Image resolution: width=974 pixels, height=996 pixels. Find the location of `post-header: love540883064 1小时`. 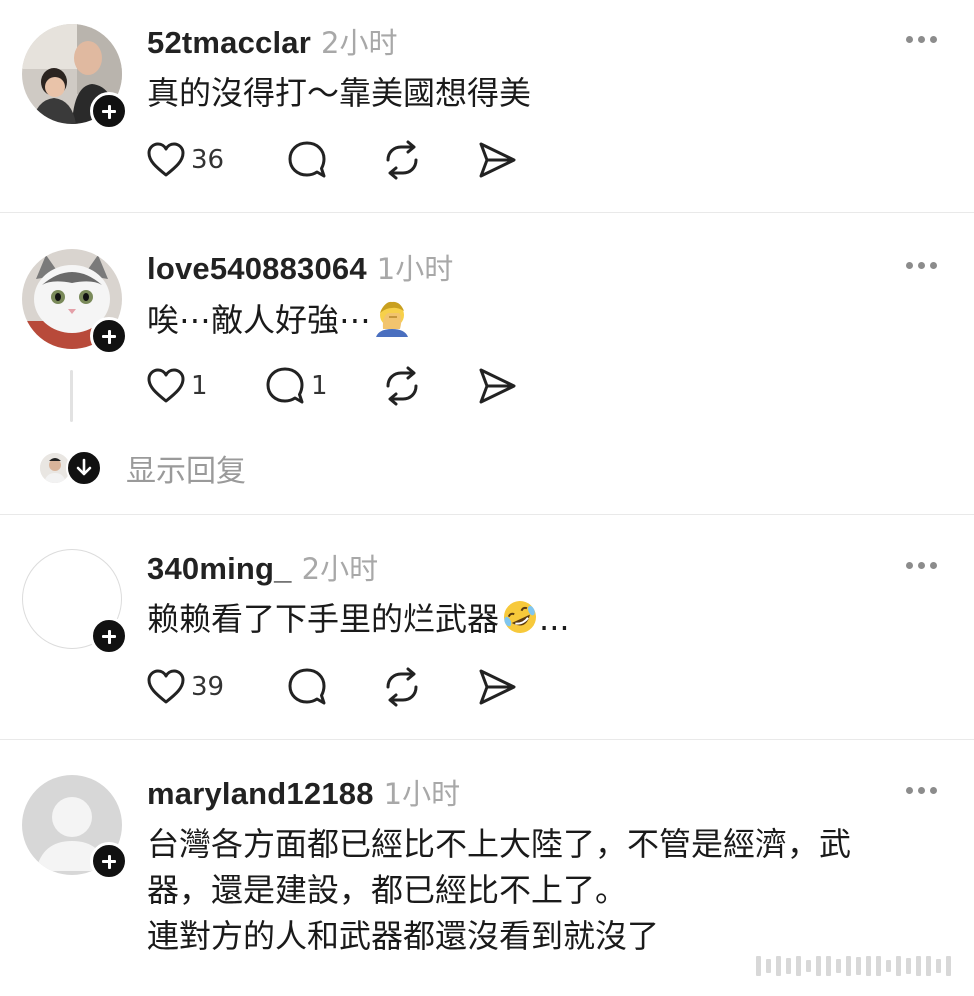

post-header: love540883064 1小时 is located at coordinates (300, 266).